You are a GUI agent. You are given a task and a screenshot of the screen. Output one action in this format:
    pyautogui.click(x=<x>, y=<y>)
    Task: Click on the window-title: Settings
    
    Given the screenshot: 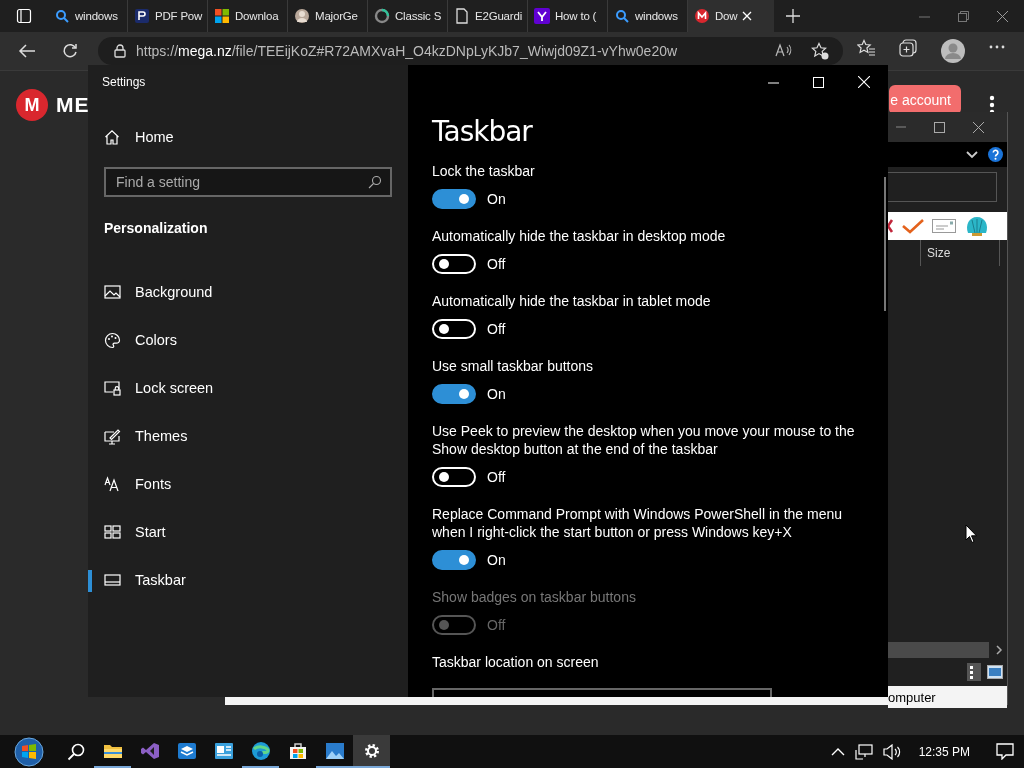 What is the action you would take?
    pyautogui.click(x=124, y=82)
    